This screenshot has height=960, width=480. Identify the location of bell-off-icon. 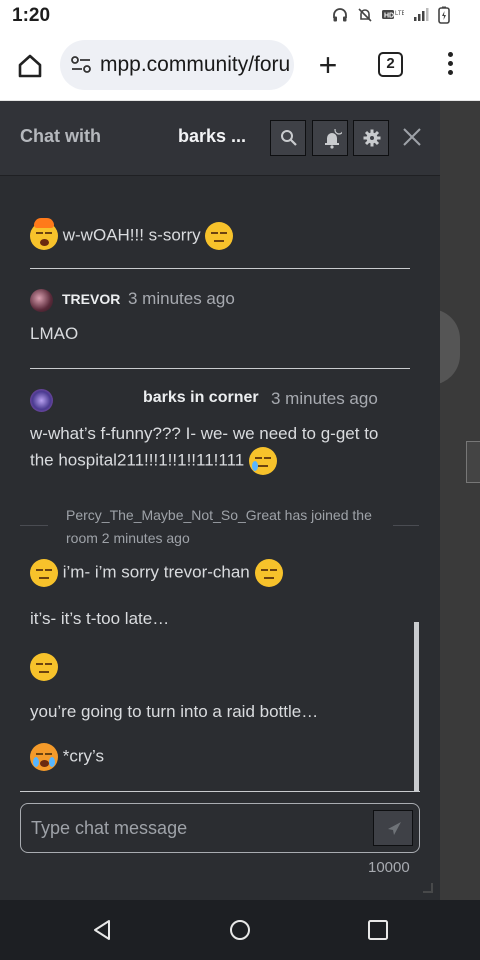
(365, 16).